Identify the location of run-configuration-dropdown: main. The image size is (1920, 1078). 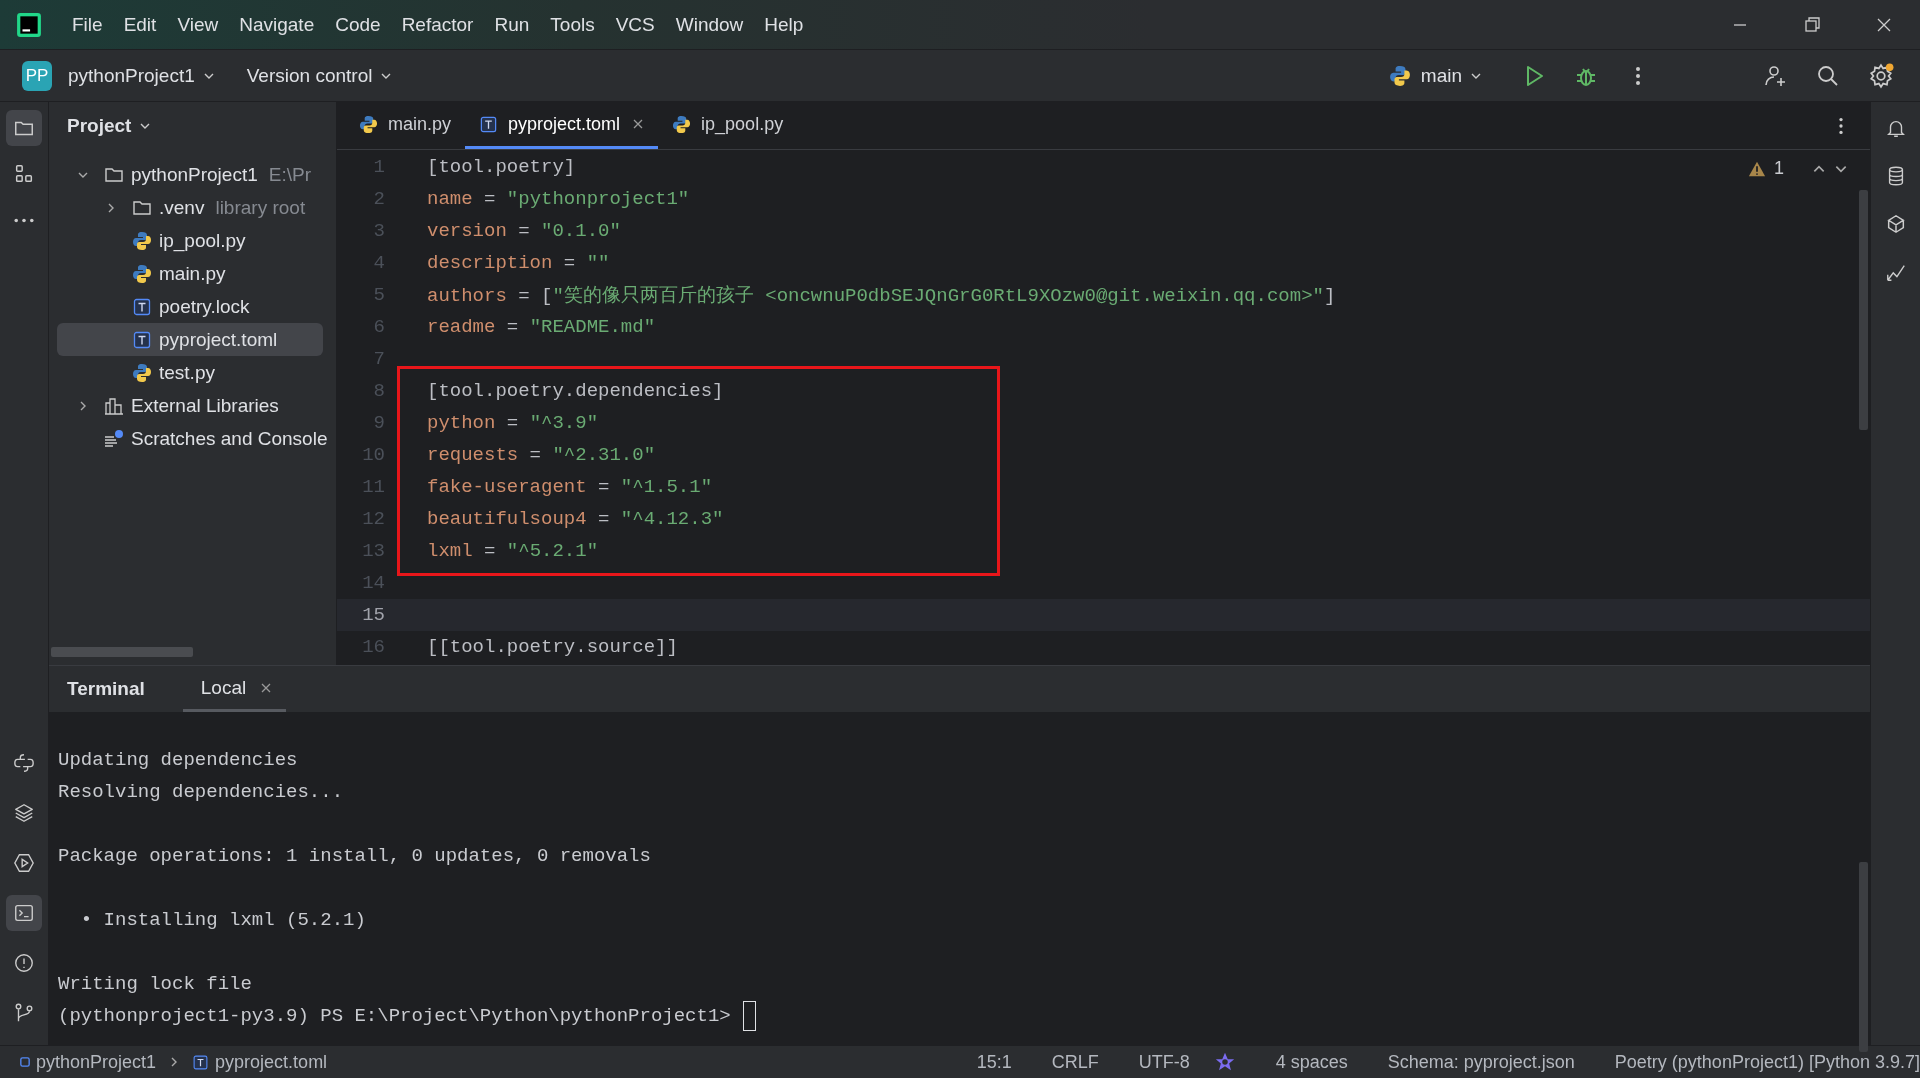
(1451, 75).